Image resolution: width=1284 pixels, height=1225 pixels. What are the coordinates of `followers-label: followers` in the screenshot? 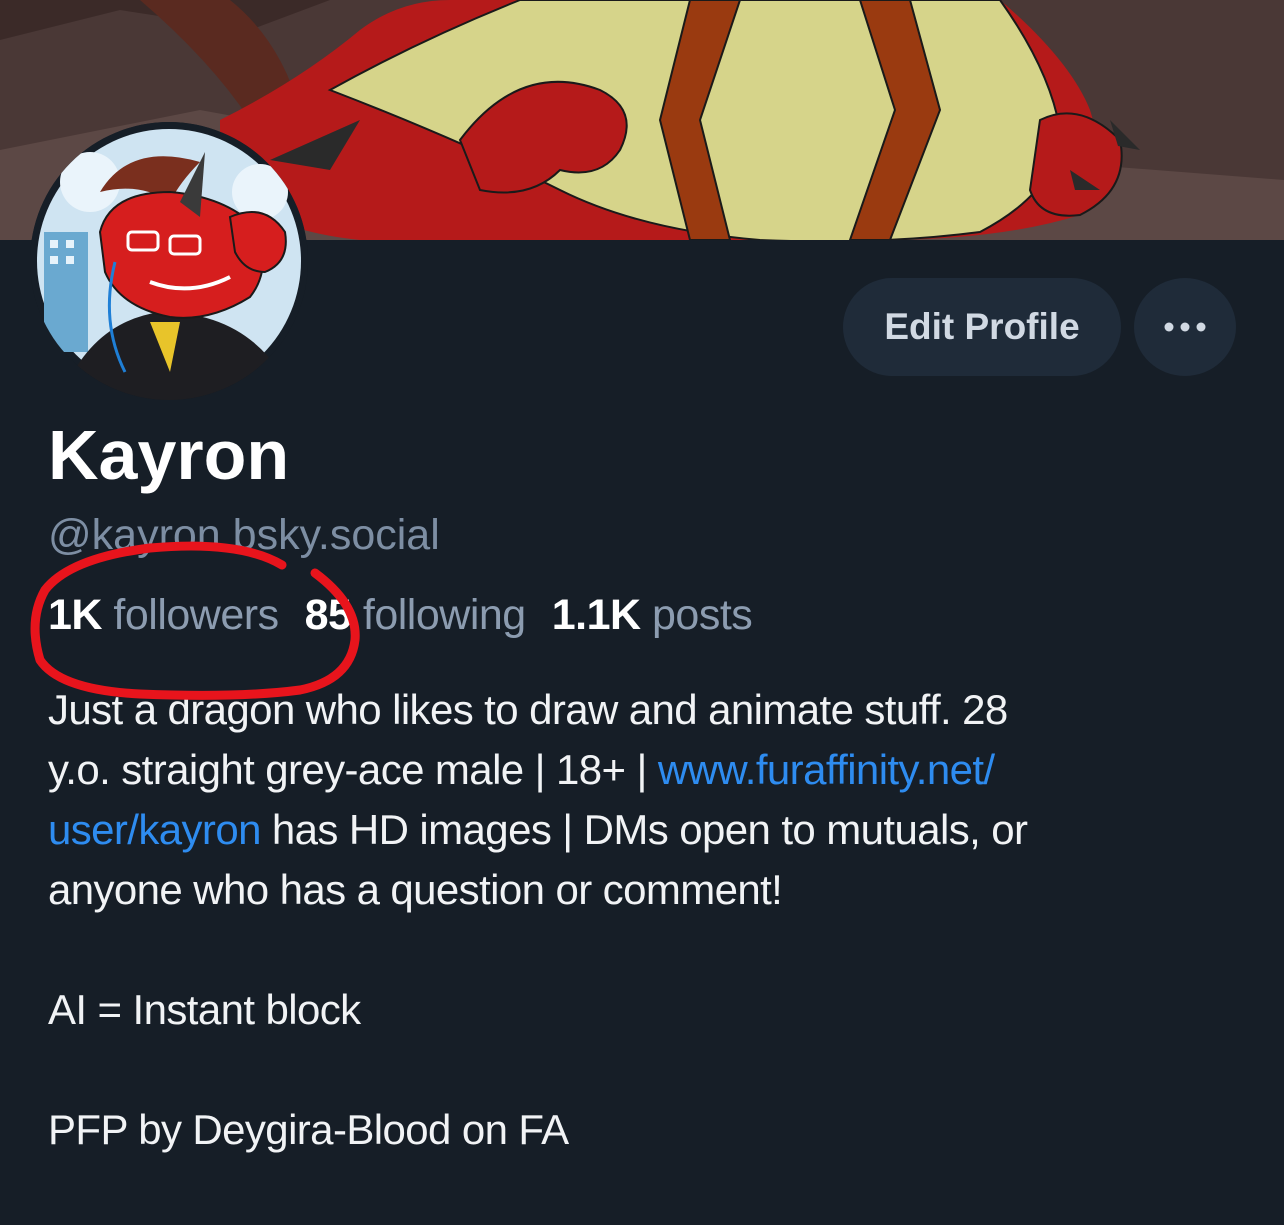 It's located at (196, 615).